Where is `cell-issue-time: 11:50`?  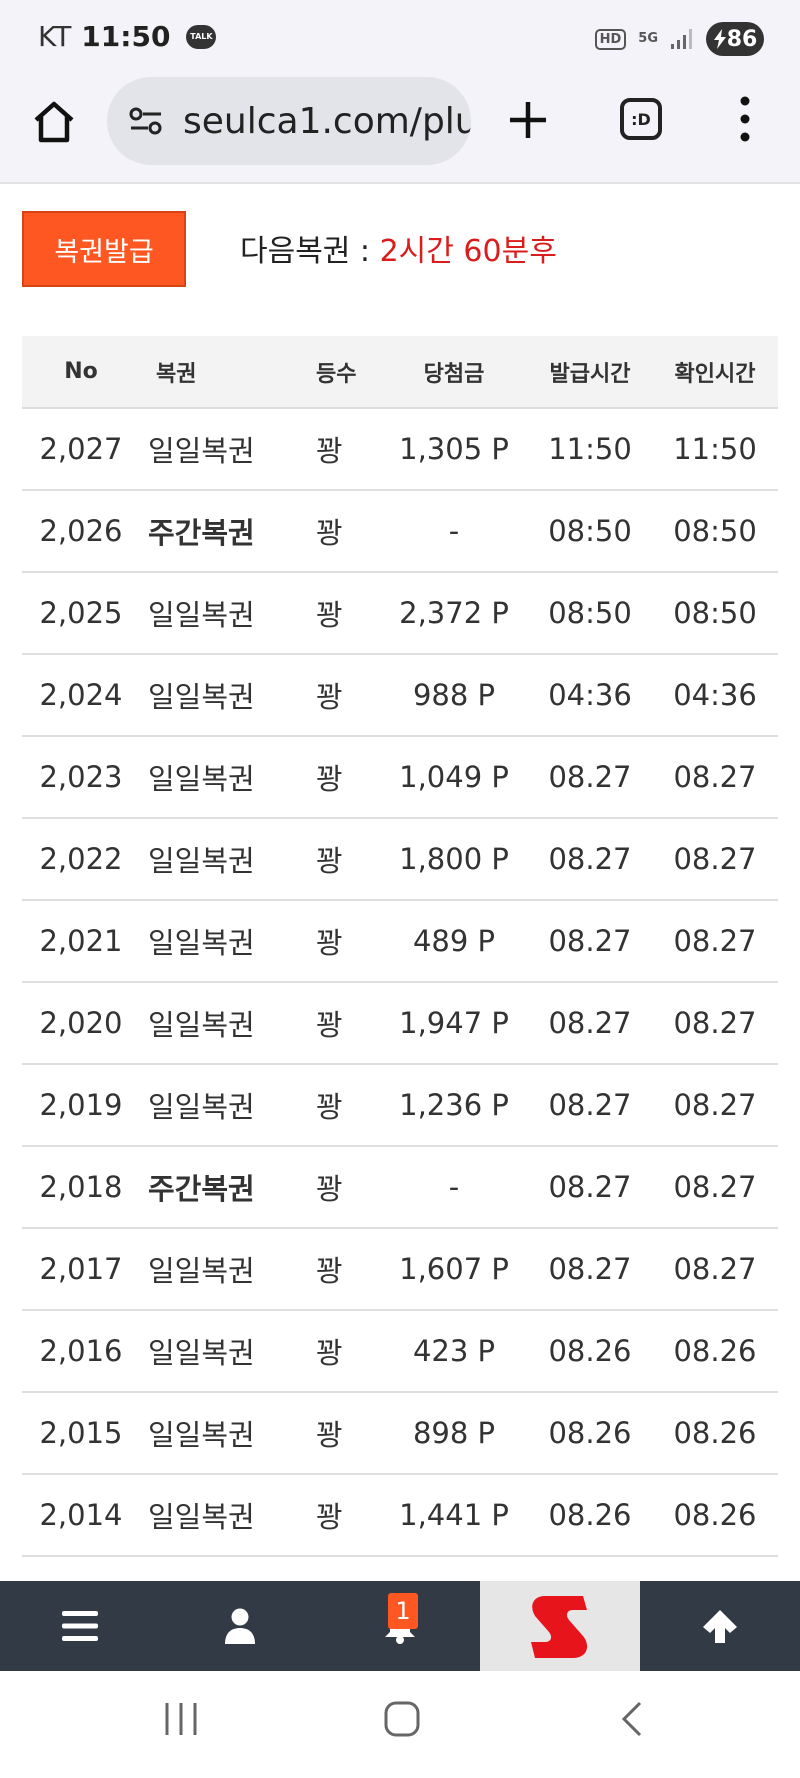
cell-issue-time: 11:50 is located at coordinates (590, 449).